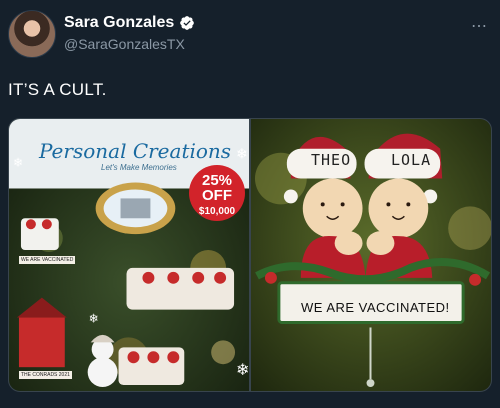 This screenshot has width=500, height=408. I want to click on catalog-brand: Personal Creations, so click(135, 151).